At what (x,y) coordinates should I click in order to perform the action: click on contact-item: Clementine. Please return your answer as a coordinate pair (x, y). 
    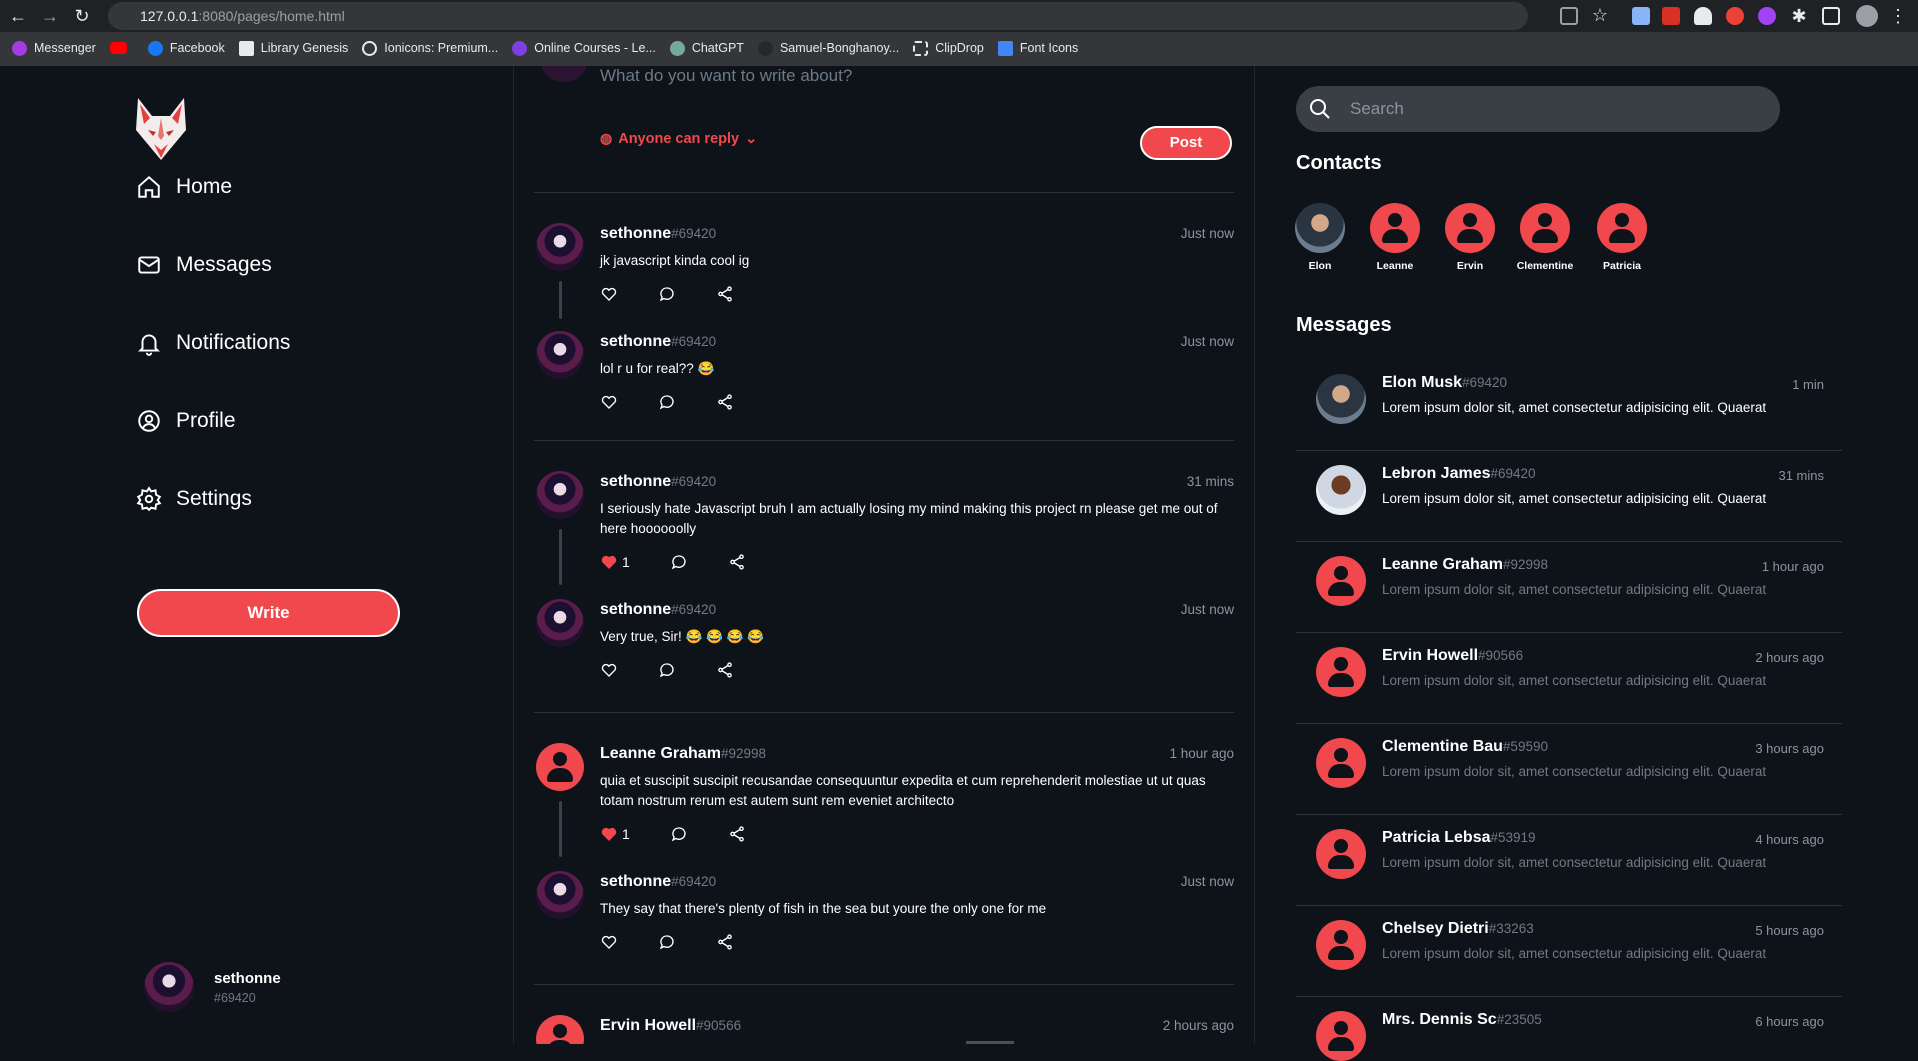
    Looking at the image, I should click on (1545, 237).